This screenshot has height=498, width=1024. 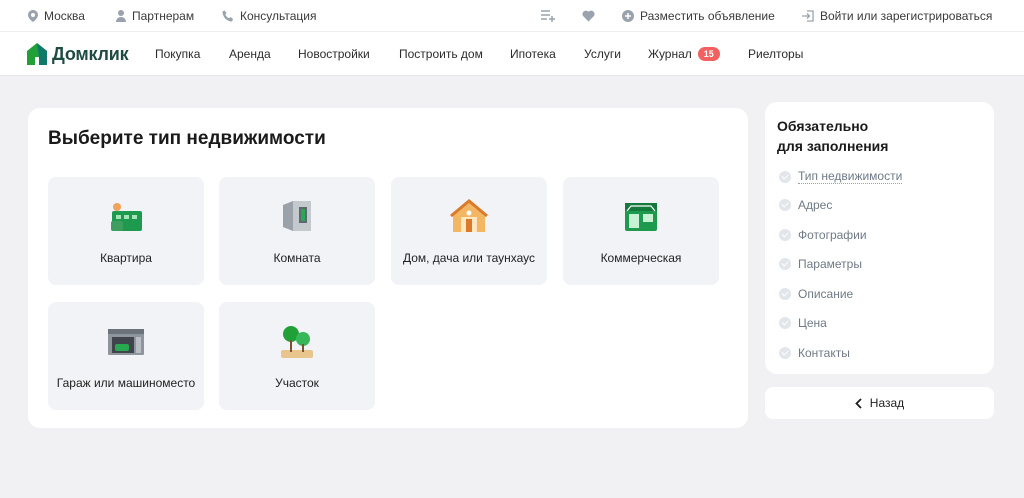 What do you see at coordinates (815, 205) in the screenshot?
I see `required-item-label: Адрес` at bounding box center [815, 205].